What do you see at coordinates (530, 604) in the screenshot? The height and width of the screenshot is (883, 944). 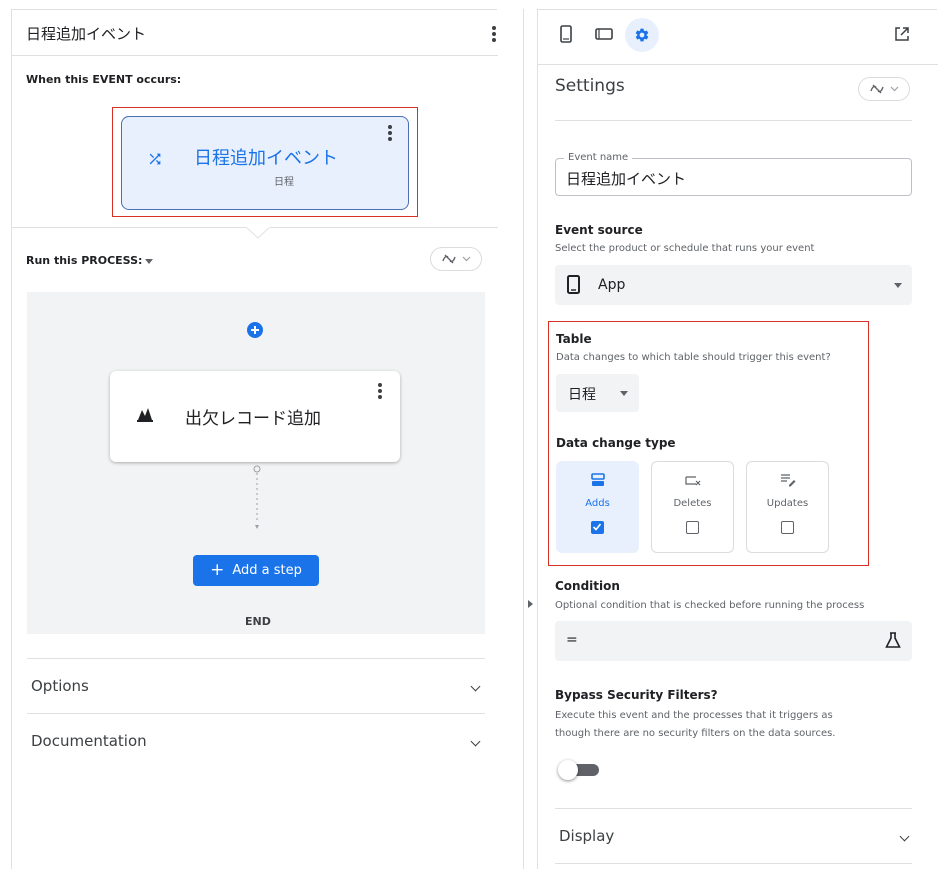 I see `collapse-arrow-icon` at bounding box center [530, 604].